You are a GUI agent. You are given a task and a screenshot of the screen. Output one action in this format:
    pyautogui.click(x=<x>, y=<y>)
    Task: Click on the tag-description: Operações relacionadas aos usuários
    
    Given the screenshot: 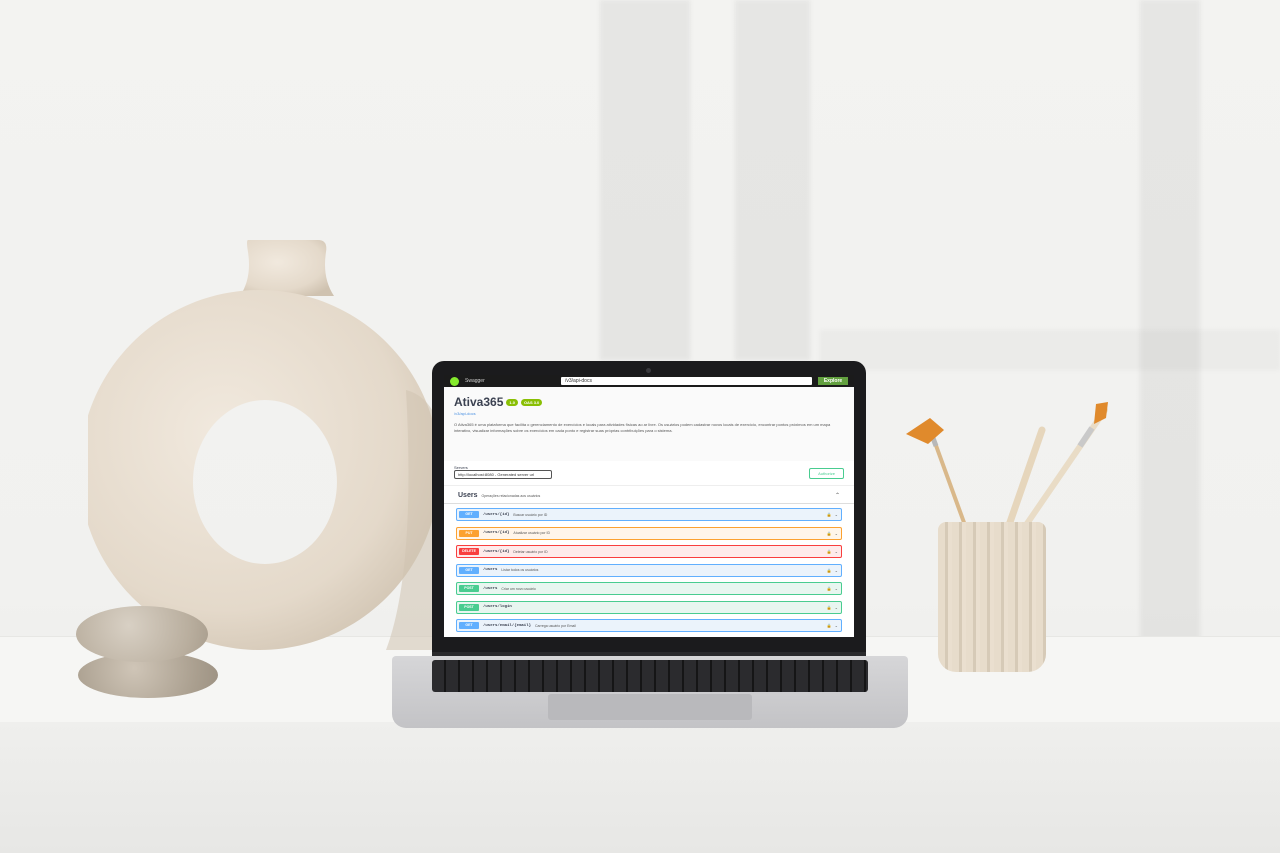 What is the action you would take?
    pyautogui.click(x=511, y=495)
    